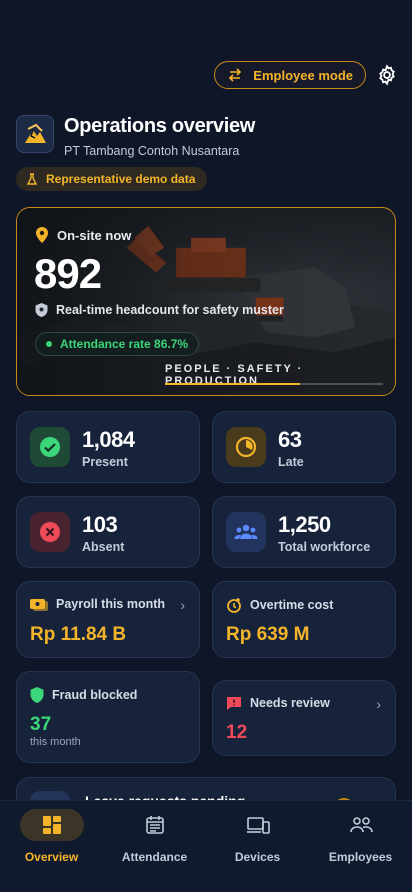 The height and width of the screenshot is (892, 412). What do you see at coordinates (51, 825) in the screenshot?
I see `dashboard-icon` at bounding box center [51, 825].